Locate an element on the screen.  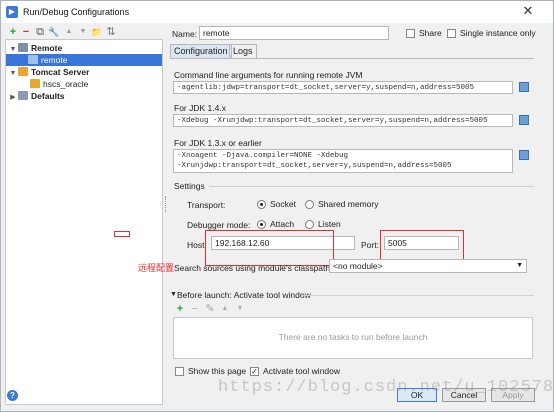
tree-label: Tomcat Server is located at coordinates (60, 72).